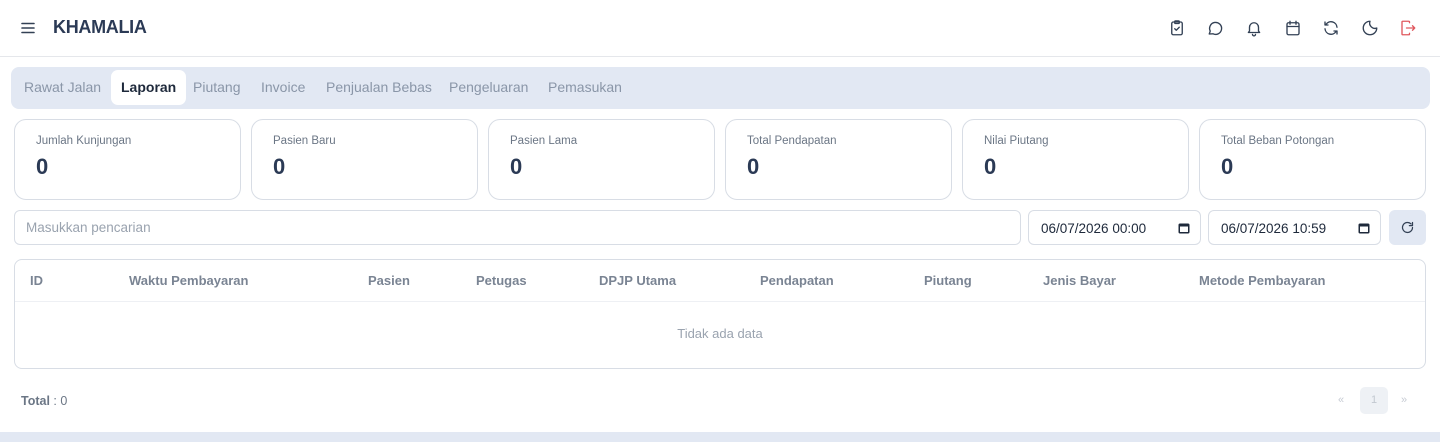 This screenshot has height=442, width=1440. What do you see at coordinates (601, 159) in the screenshot?
I see `stat-card-pasien-lama: Pasien Lama 0` at bounding box center [601, 159].